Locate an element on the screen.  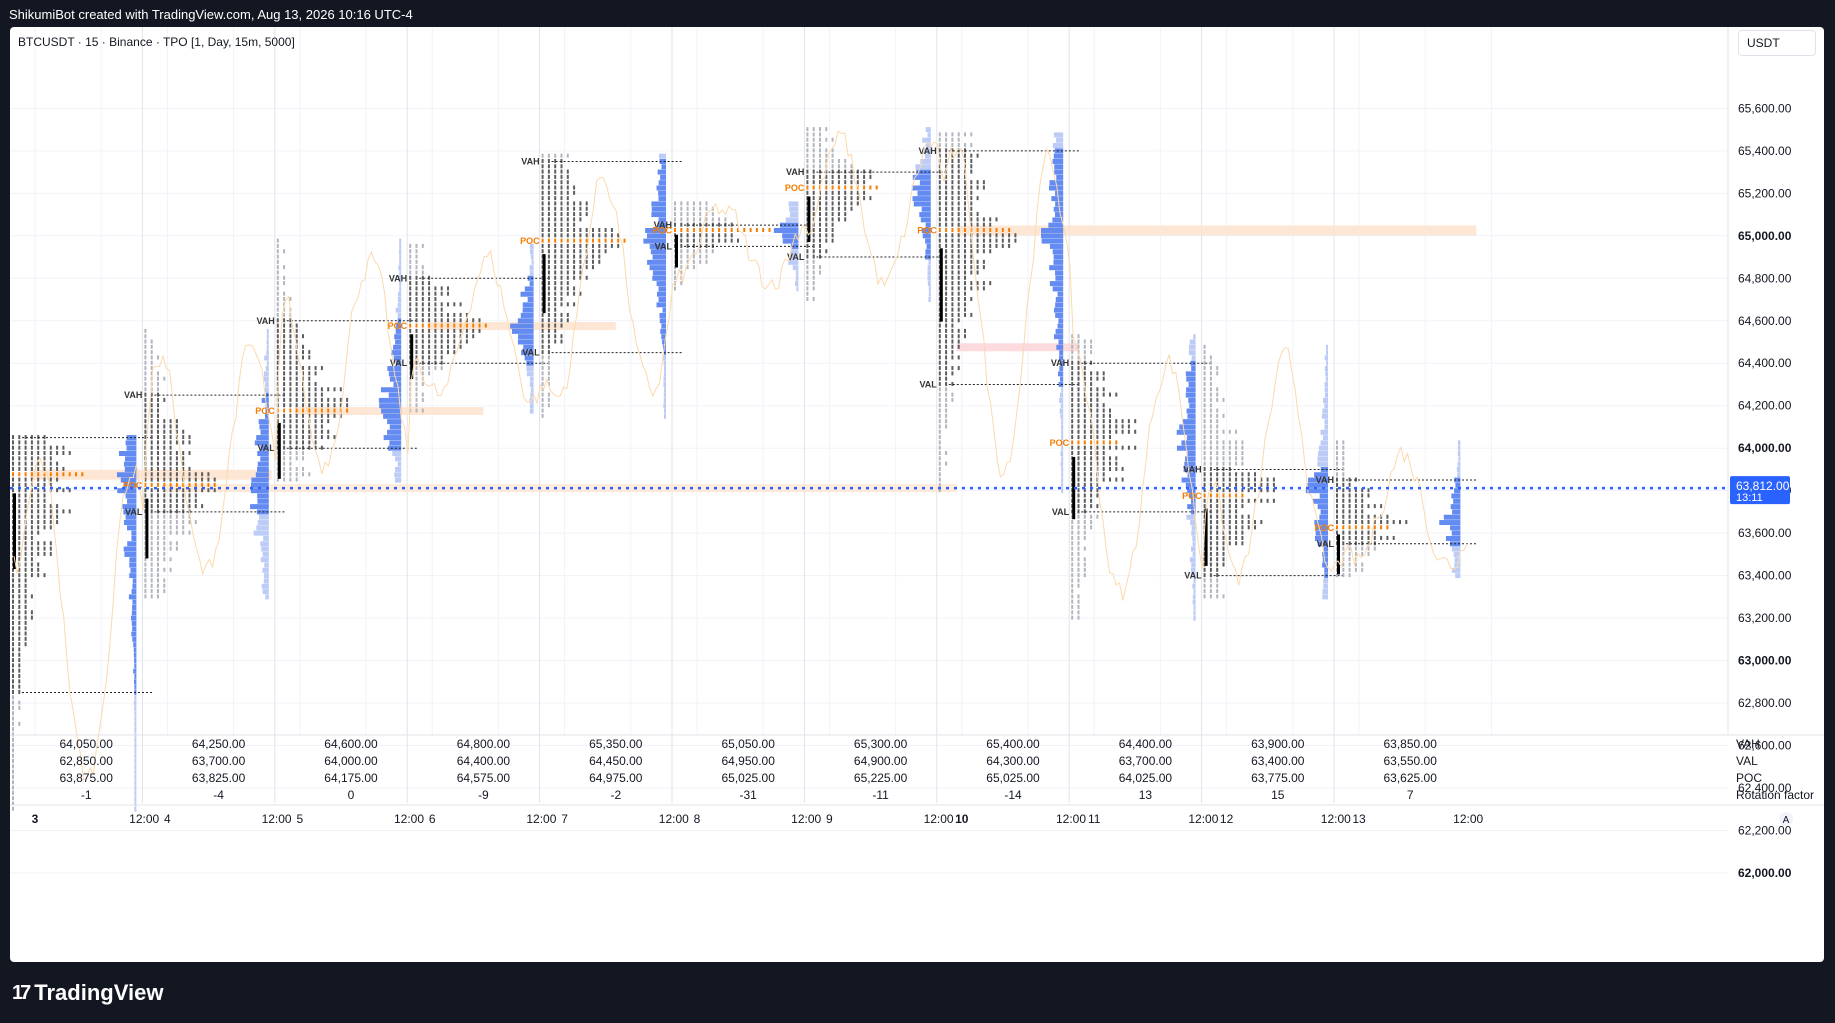
currency-button: USDT is located at coordinates (1777, 43).